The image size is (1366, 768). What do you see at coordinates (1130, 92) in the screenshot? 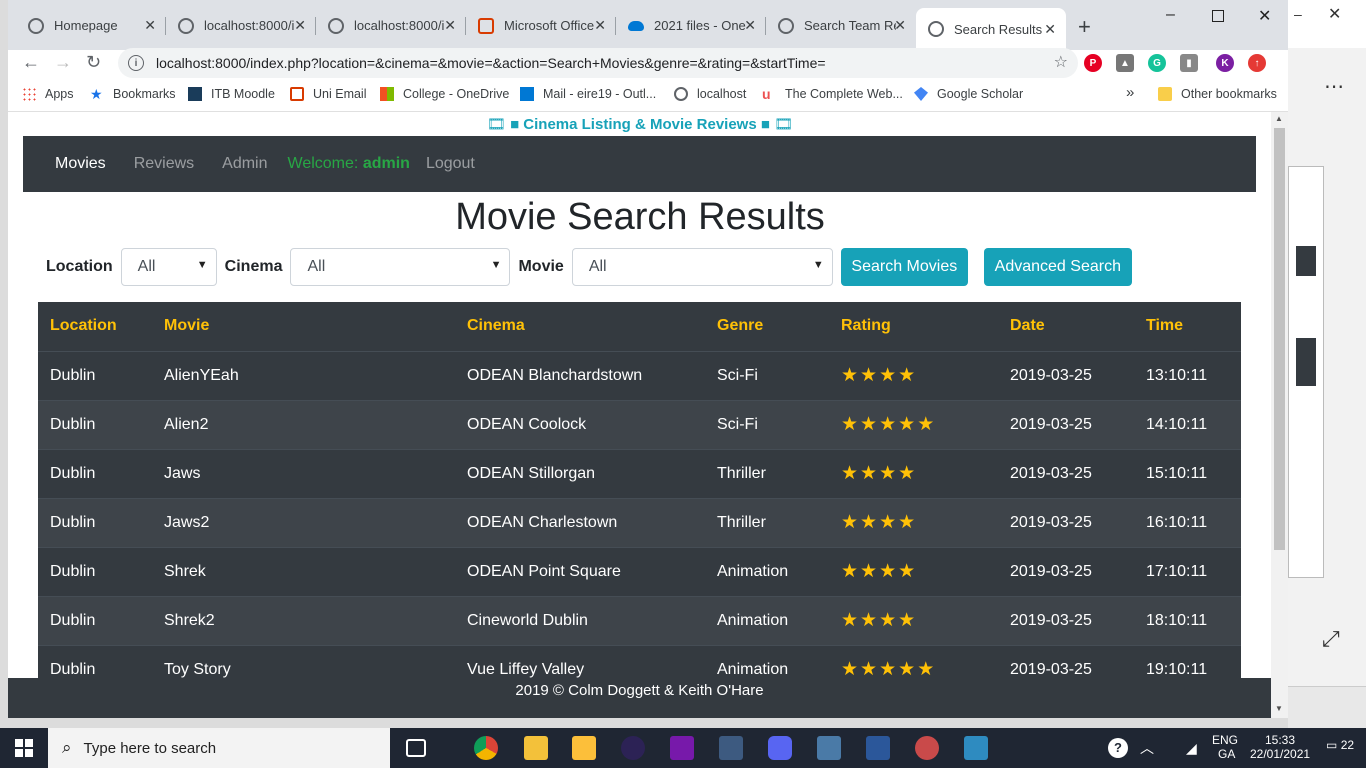
I see `more-bookmarks-icon: »` at bounding box center [1130, 92].